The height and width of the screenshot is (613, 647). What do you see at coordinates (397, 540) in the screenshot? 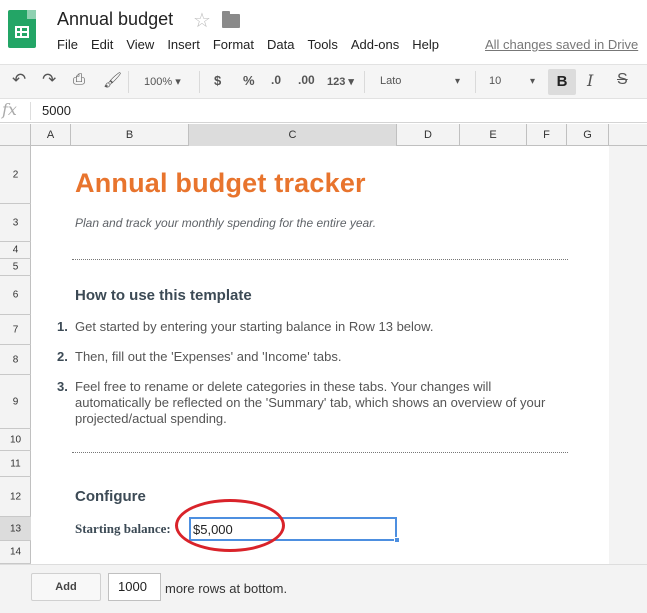
I see `fill-handle` at bounding box center [397, 540].